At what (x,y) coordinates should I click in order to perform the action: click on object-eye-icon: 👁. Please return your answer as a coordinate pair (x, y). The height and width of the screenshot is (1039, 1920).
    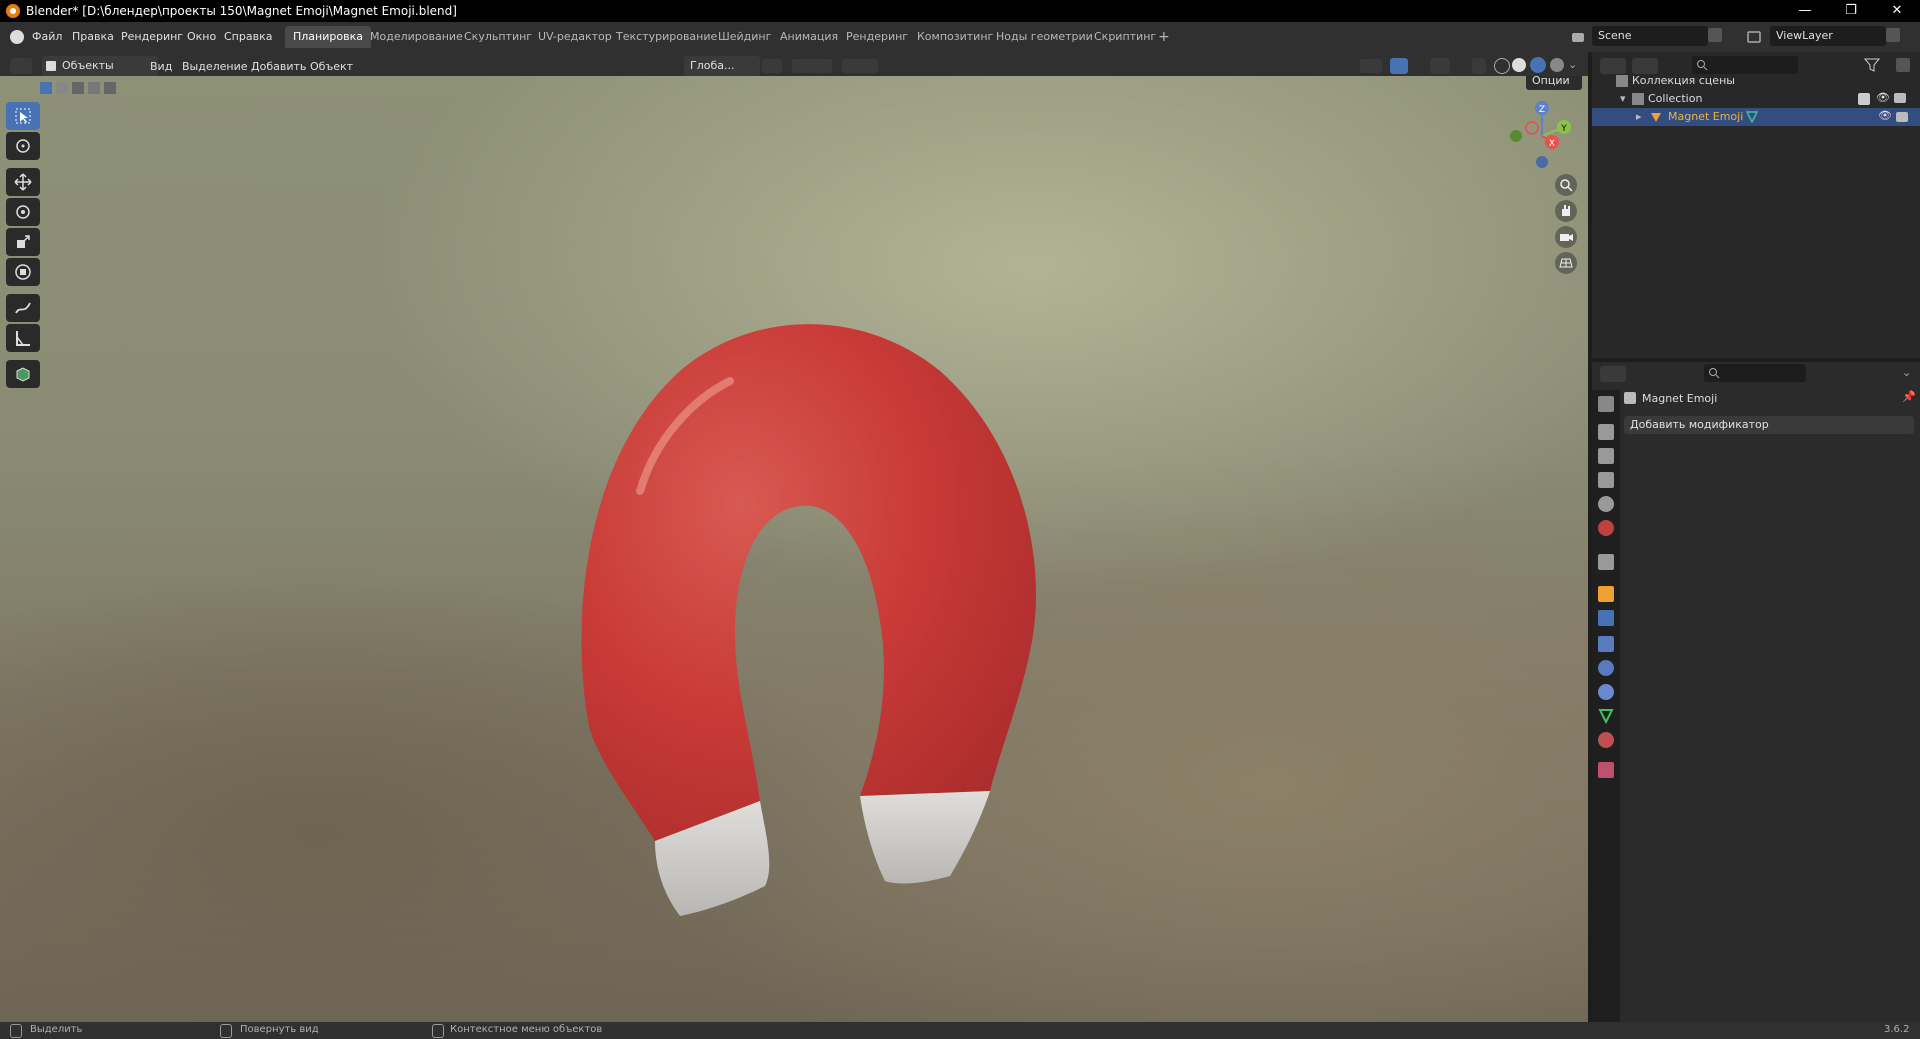
    Looking at the image, I should click on (1885, 115).